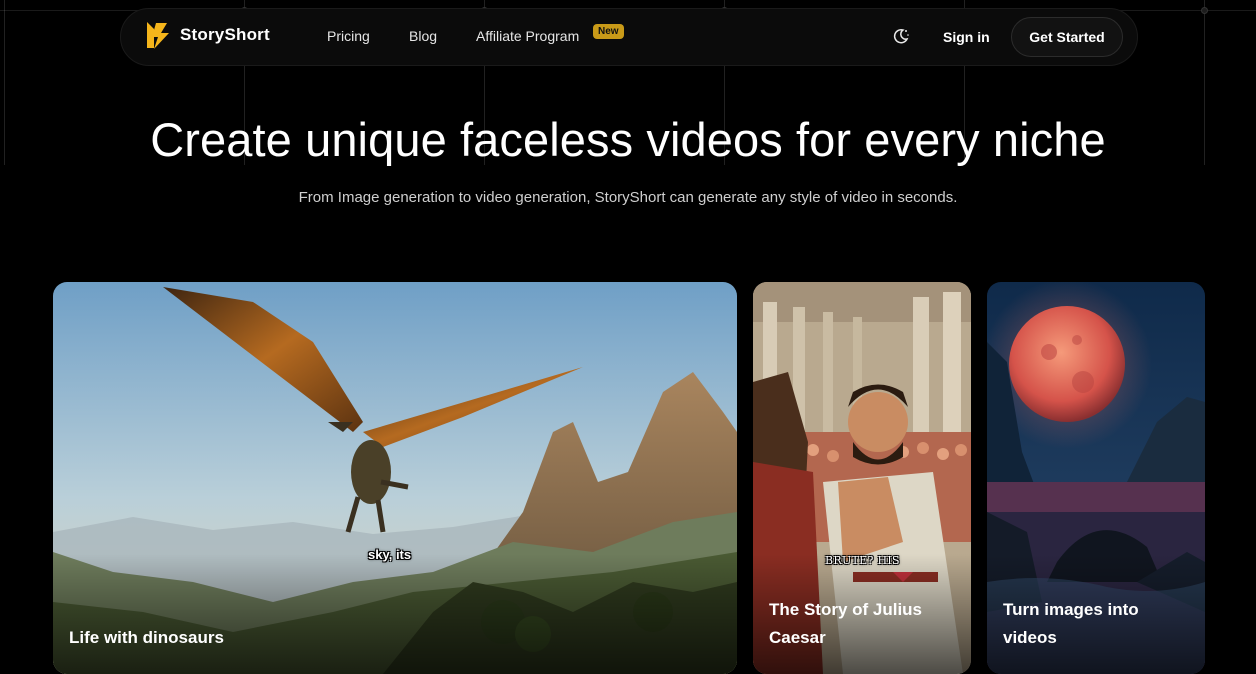 This screenshot has height=674, width=1256. Describe the element at coordinates (1204, 10) in the screenshot. I see `grid-dot` at that location.